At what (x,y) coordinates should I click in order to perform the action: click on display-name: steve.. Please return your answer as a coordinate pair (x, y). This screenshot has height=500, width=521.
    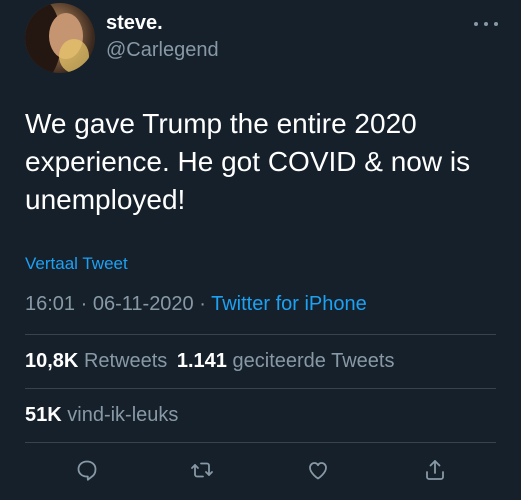
    Looking at the image, I should click on (134, 23).